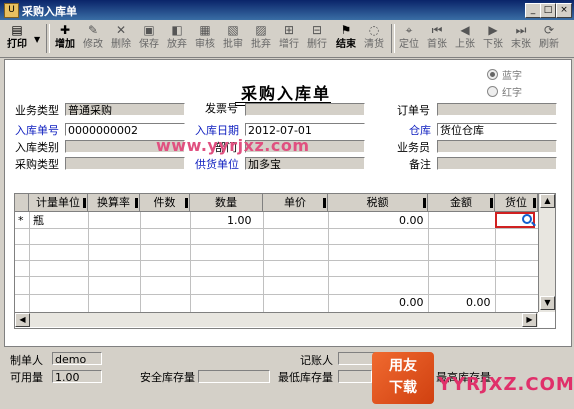 This screenshot has height=409, width=574. What do you see at coordinates (149, 38) in the screenshot?
I see `save-button: ▣ 保存` at bounding box center [149, 38].